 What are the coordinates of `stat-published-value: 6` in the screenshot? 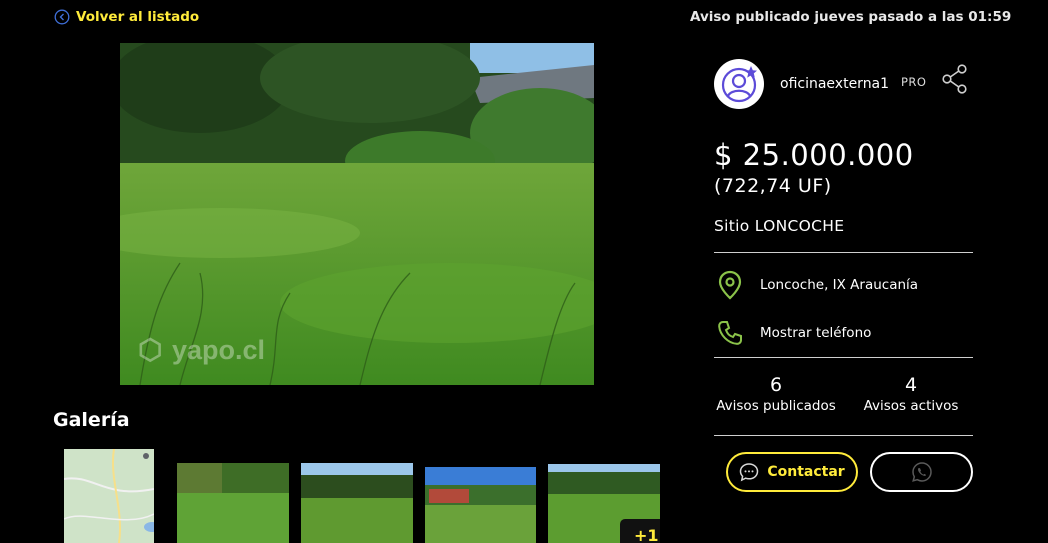 It's located at (776, 385).